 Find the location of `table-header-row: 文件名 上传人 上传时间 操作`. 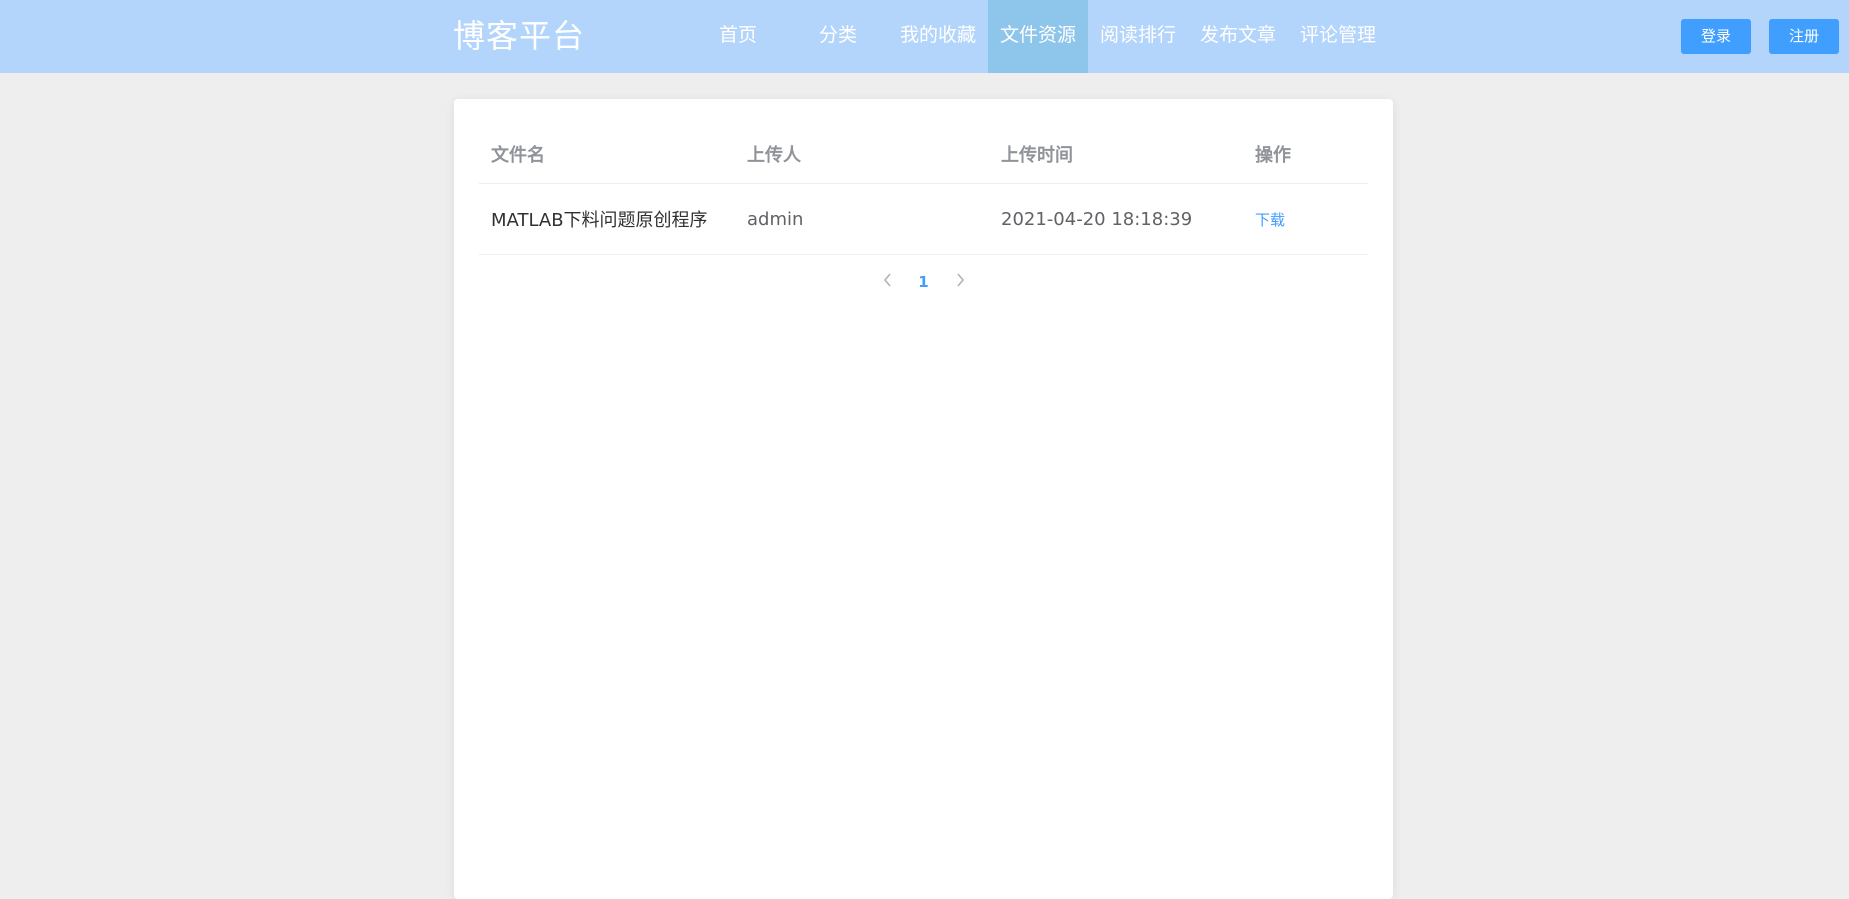

table-header-row: 文件名 上传人 上传时间 操作 is located at coordinates (923, 152).